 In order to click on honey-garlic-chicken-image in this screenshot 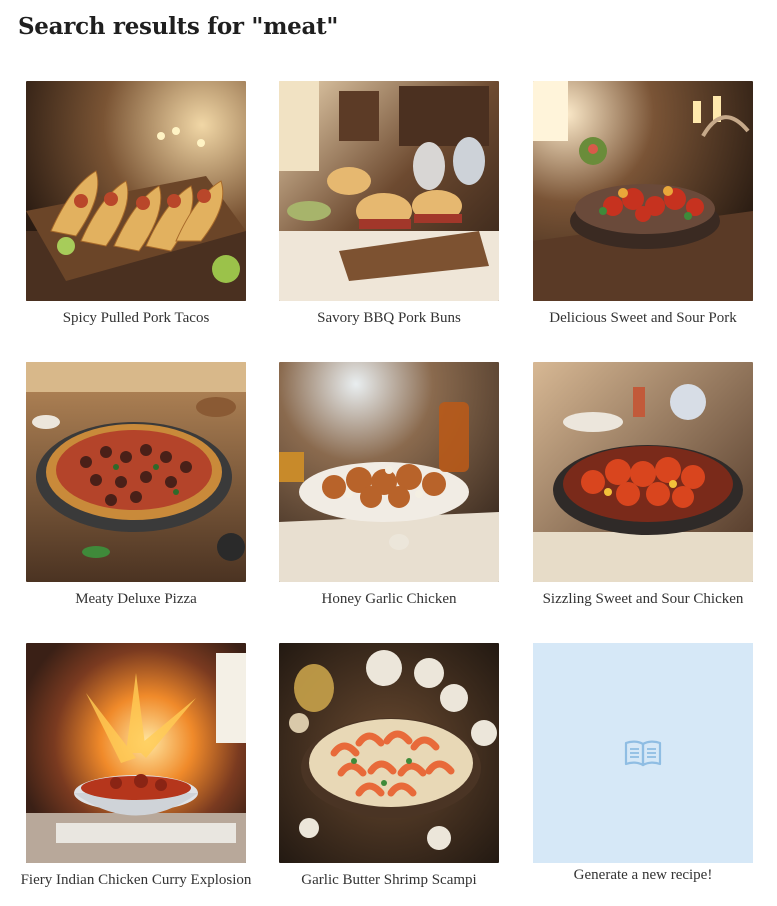, I will do `click(389, 472)`.